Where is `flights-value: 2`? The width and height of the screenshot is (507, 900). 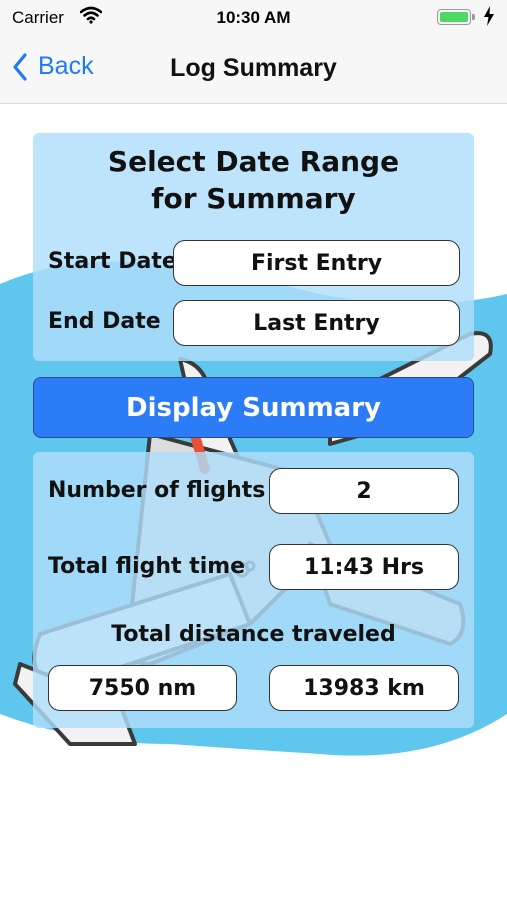 flights-value: 2 is located at coordinates (364, 491).